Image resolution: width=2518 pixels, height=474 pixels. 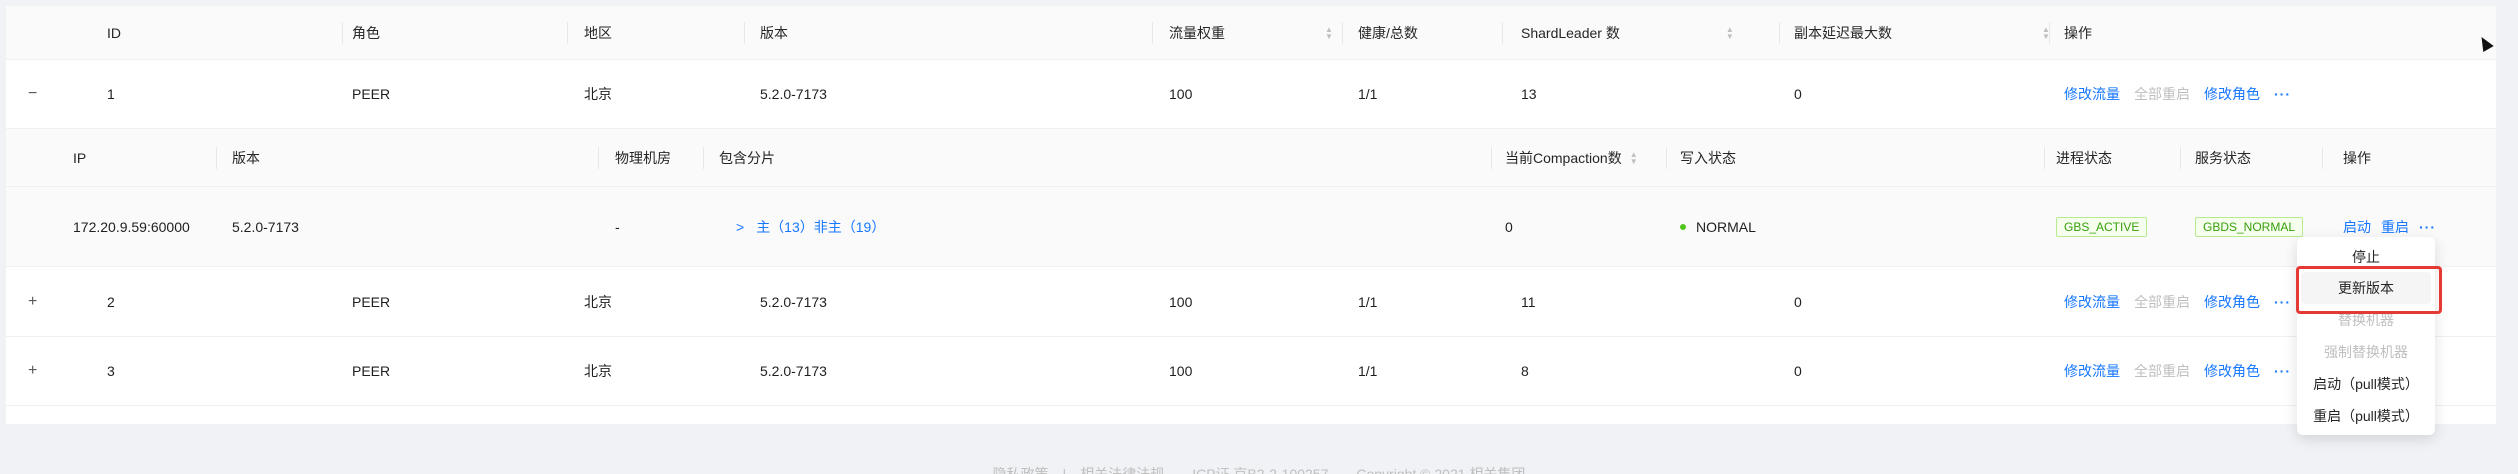 I want to click on sub-header-ops: 操作, so click(x=2357, y=157).